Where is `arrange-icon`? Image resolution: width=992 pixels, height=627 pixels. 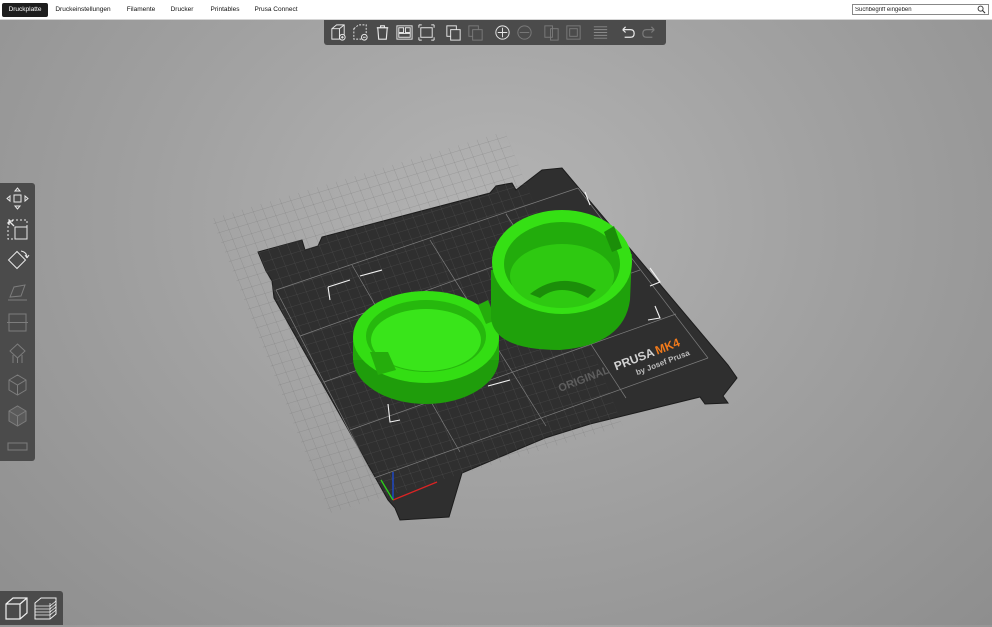
arrange-icon is located at coordinates (404, 32).